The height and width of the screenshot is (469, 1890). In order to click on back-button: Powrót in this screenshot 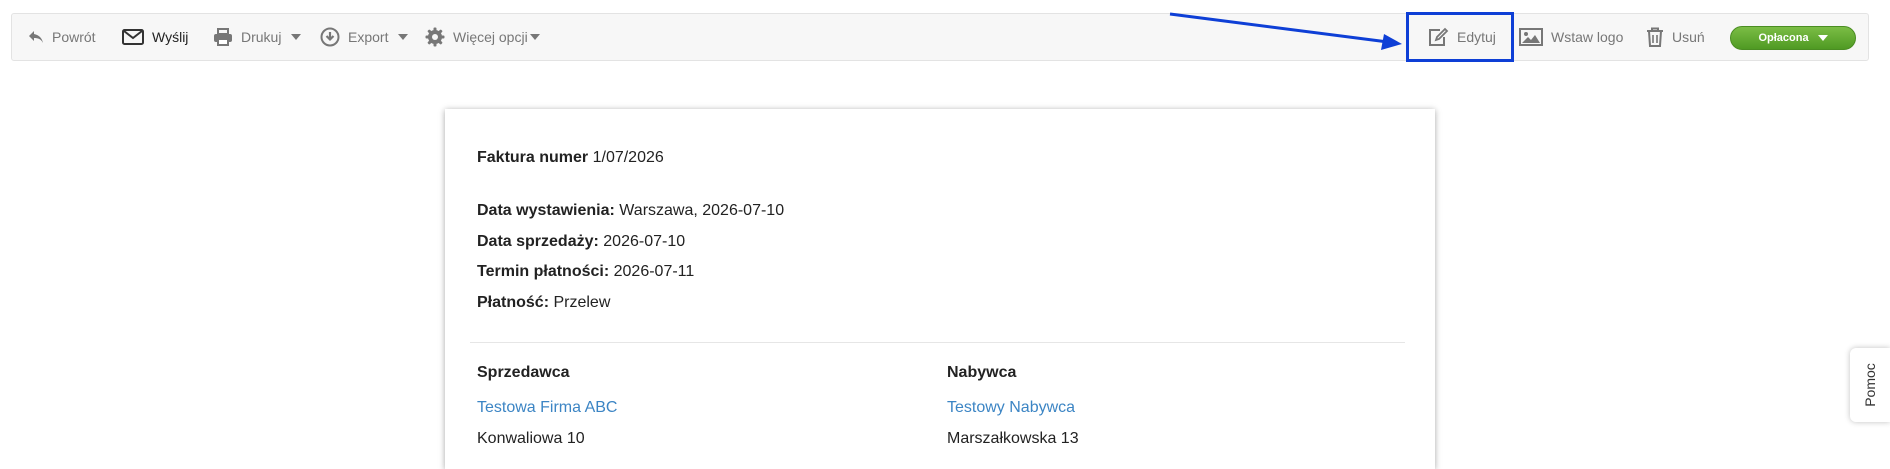, I will do `click(62, 37)`.